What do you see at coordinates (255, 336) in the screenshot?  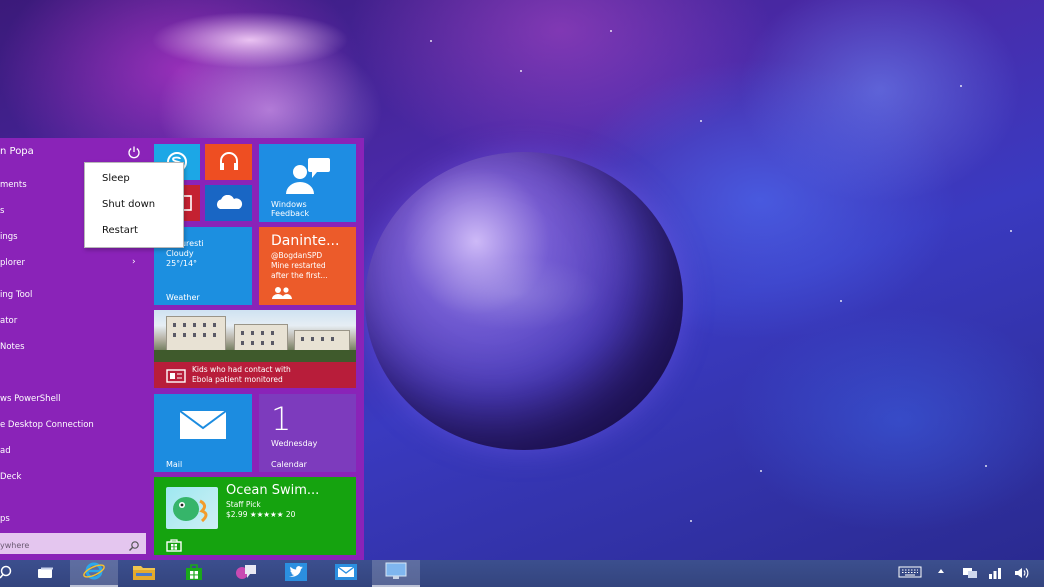 I see `news-photo` at bounding box center [255, 336].